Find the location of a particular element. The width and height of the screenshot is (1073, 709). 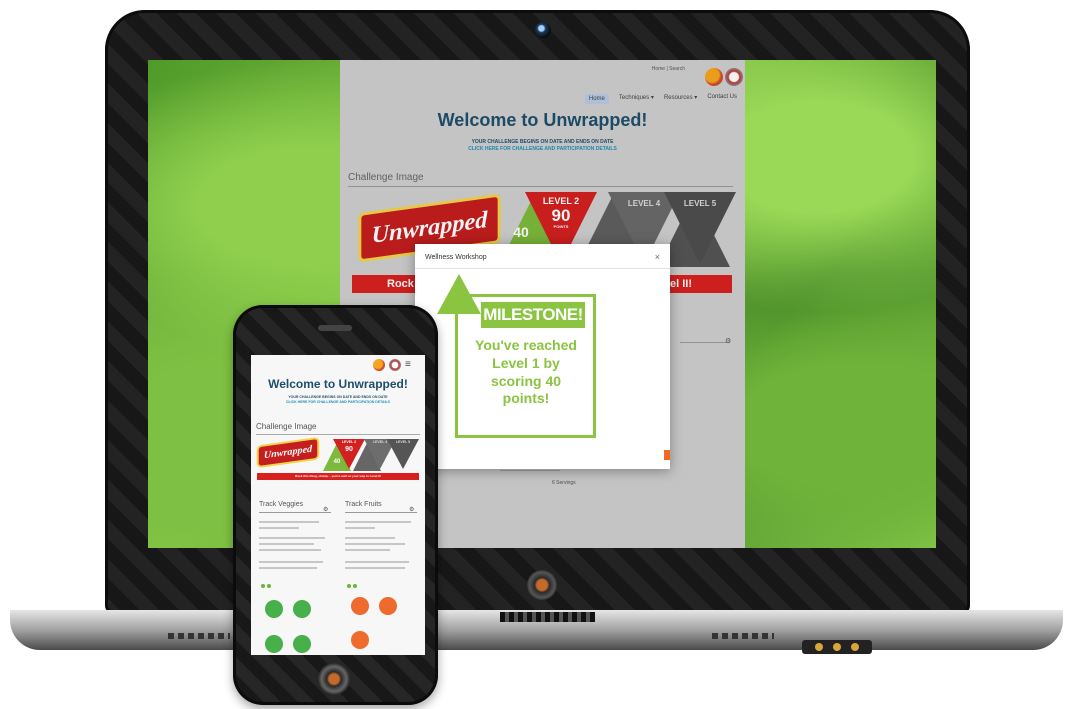

fruits-input-line is located at coordinates (381, 512).